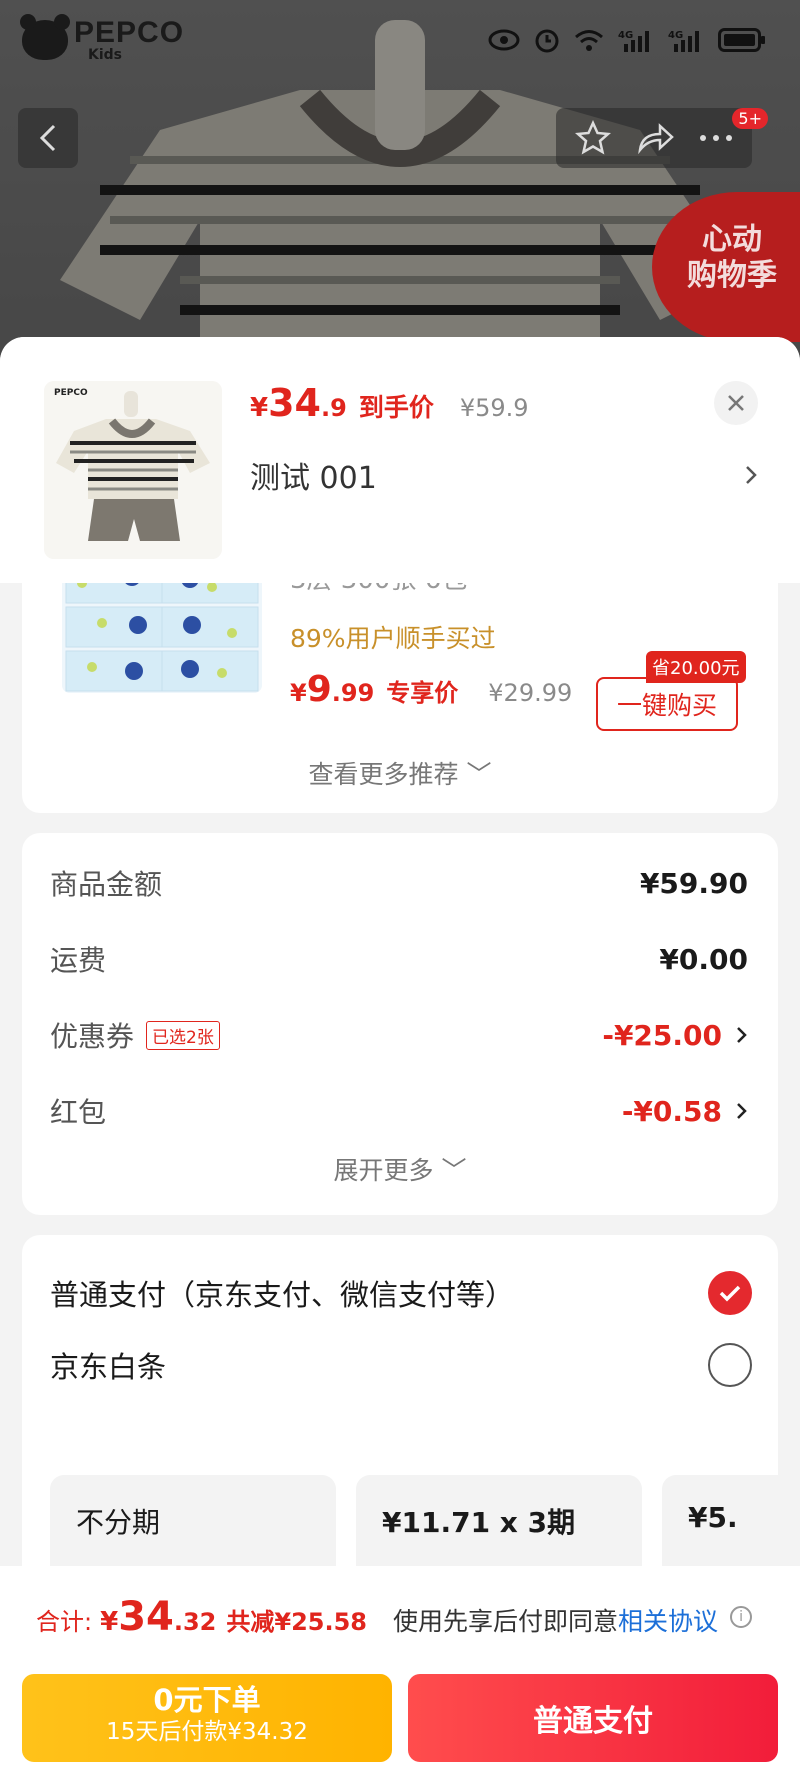  Describe the element at coordinates (741, 1617) in the screenshot. I see `info-icon: i` at that location.